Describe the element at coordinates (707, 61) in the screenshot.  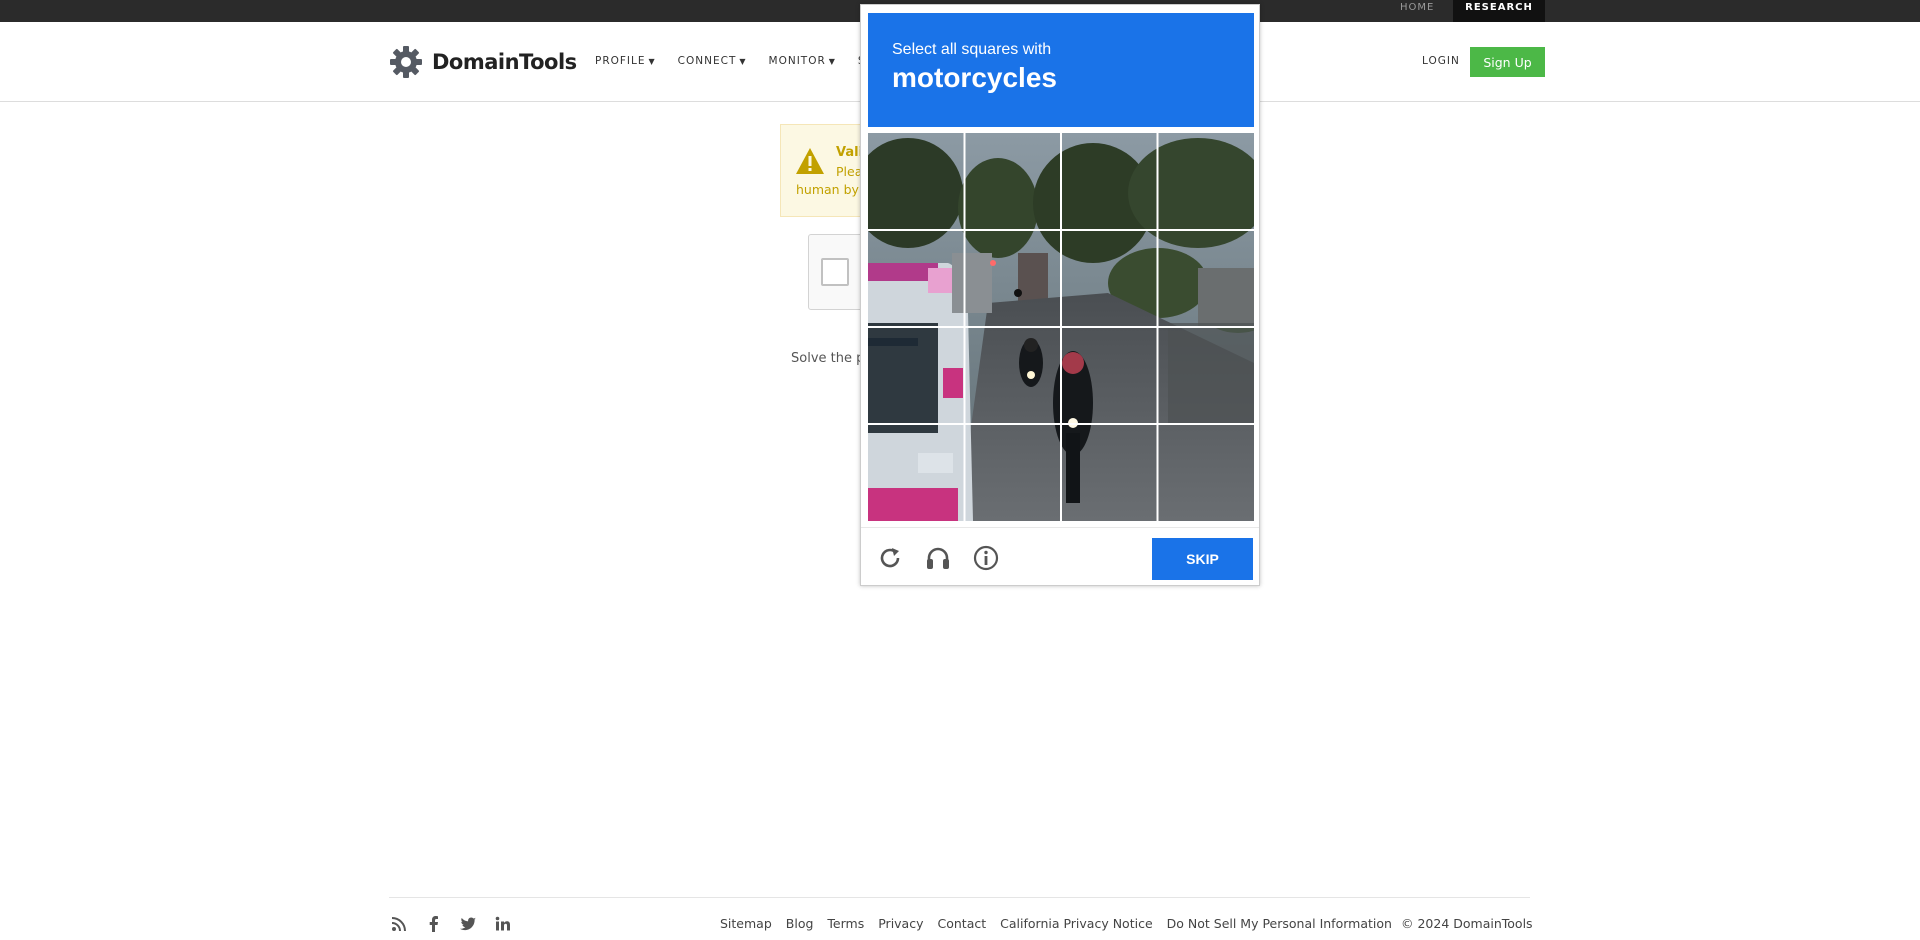
I see `nav-connect-label: CONNECT` at that location.